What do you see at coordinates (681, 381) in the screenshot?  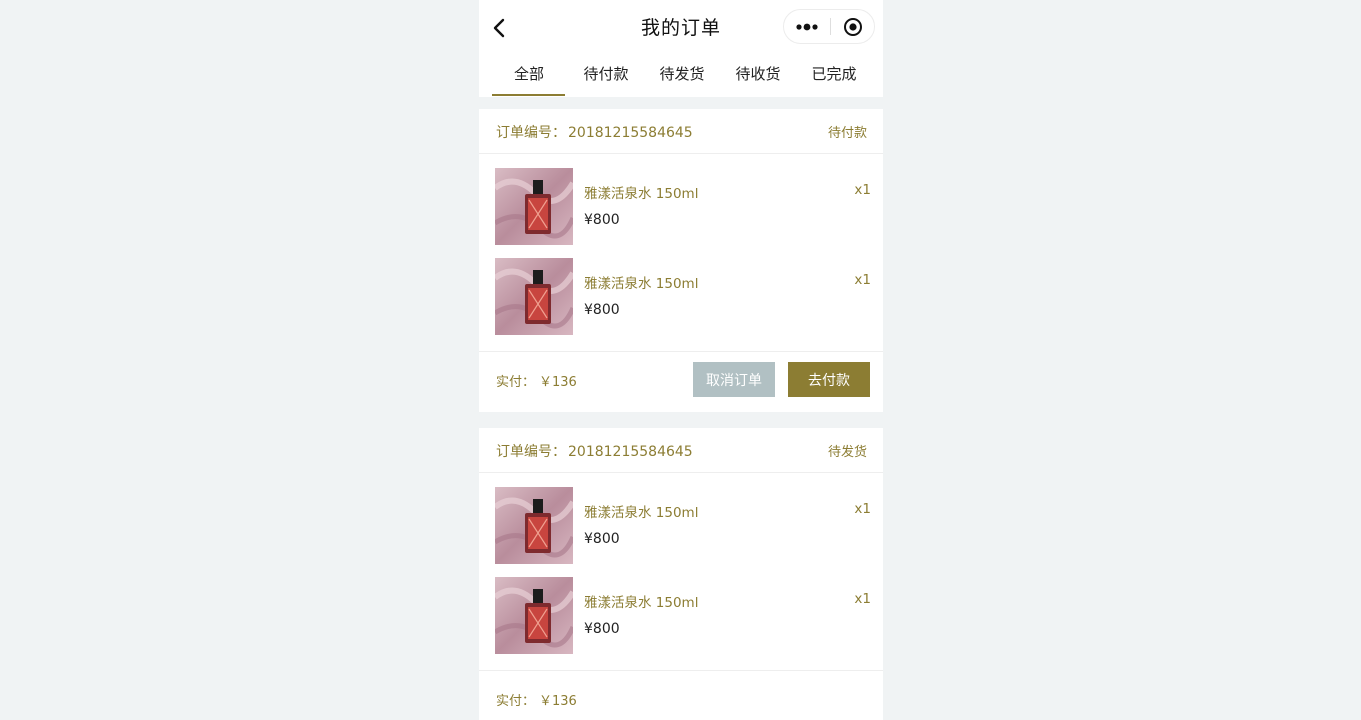 I see `order-footer: 实付： ￥136 取消订单 去付款` at bounding box center [681, 381].